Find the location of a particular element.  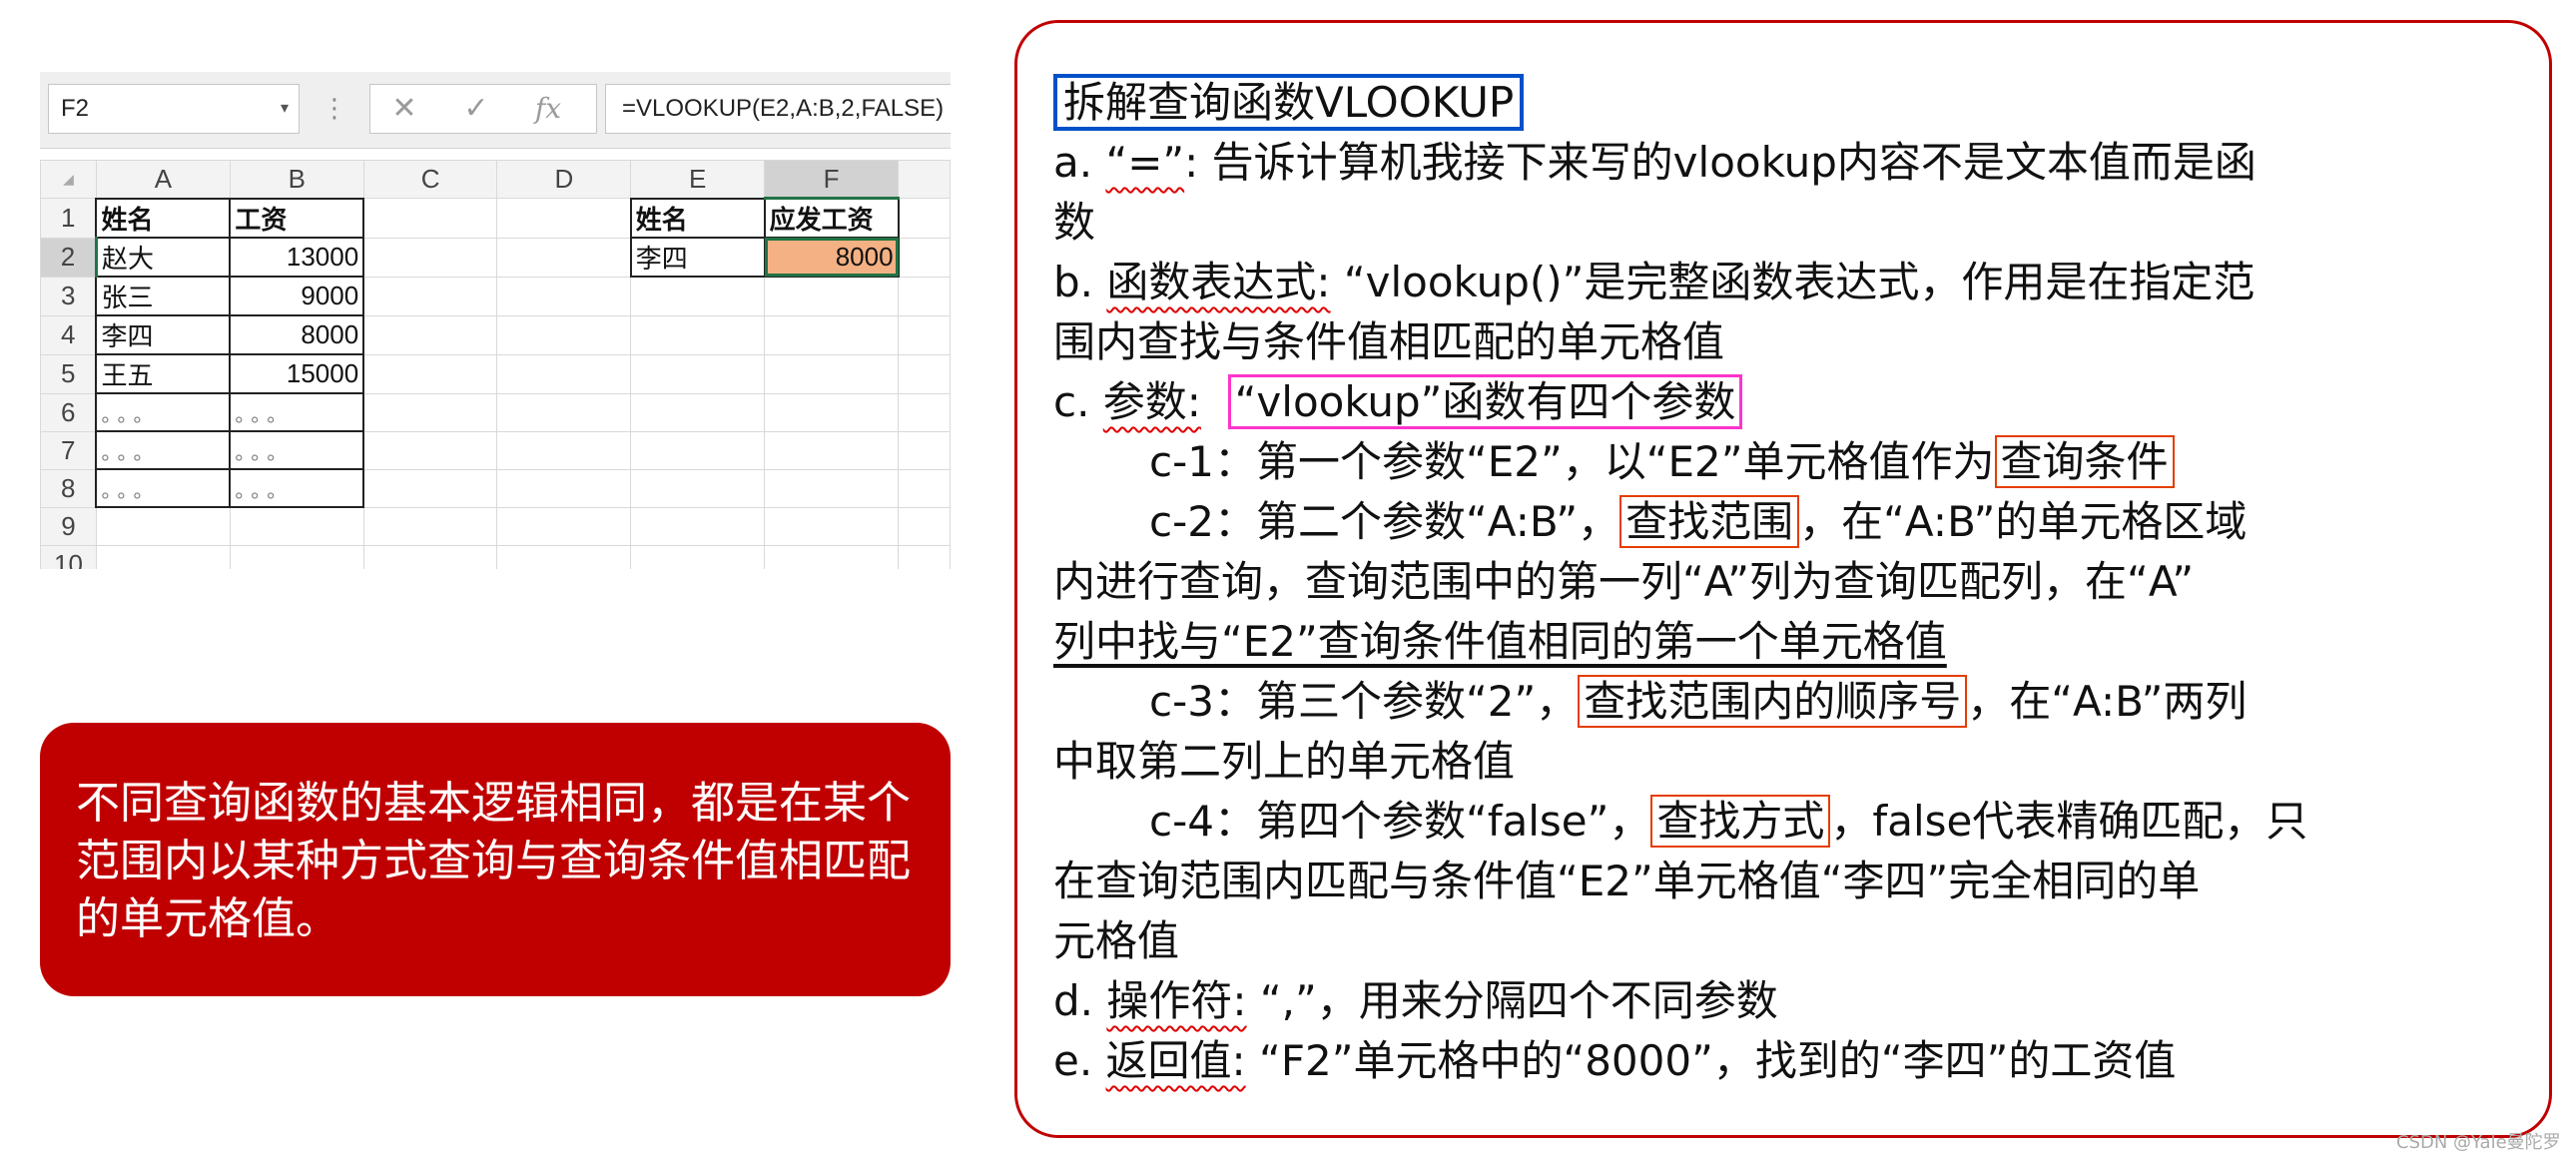

cell-g5 is located at coordinates (924, 373).